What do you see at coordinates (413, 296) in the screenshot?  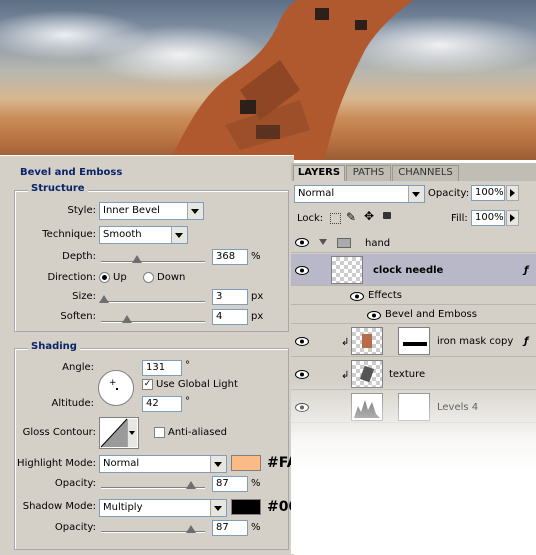 I see `layer-row-effects: Effects` at bounding box center [413, 296].